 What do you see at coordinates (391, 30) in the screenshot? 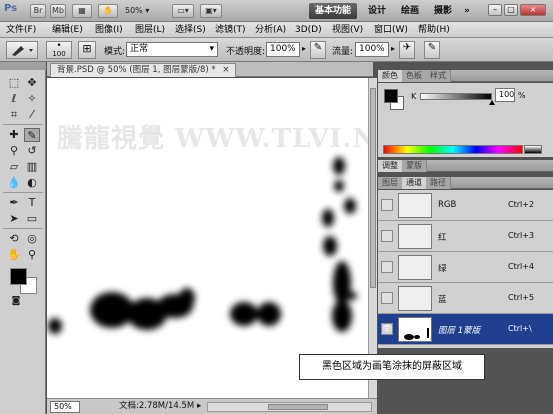
I see `menu-window: 窗口(W)` at bounding box center [391, 30].